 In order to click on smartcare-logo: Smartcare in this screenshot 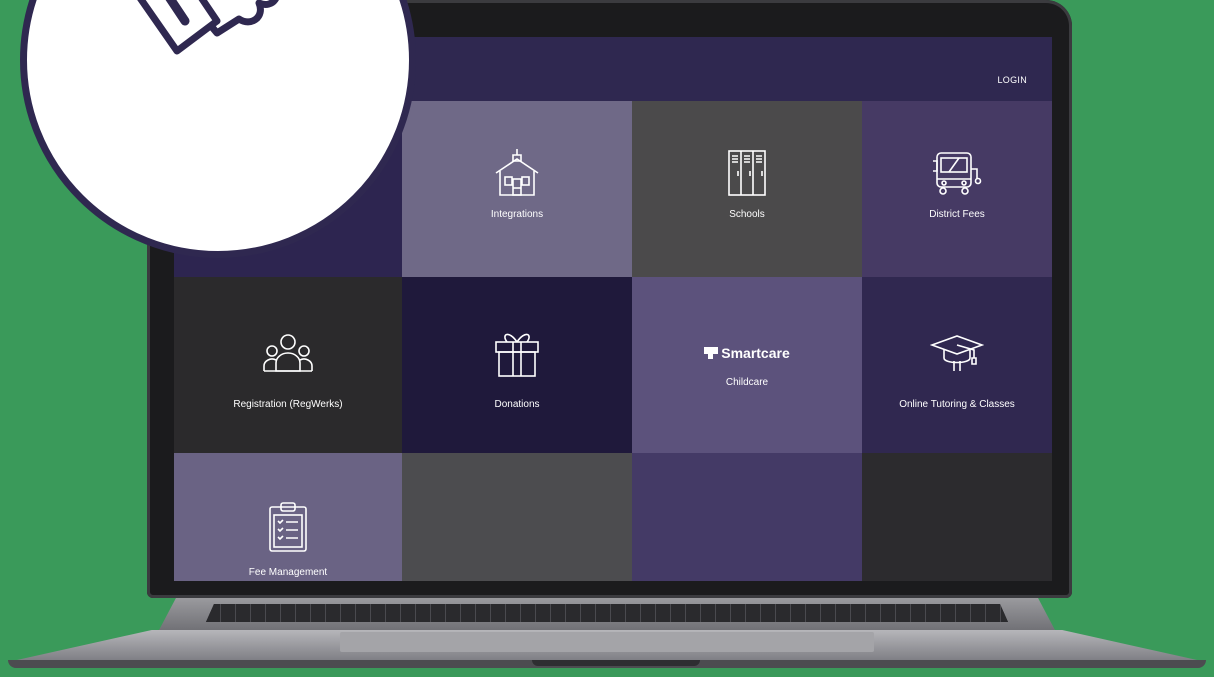, I will do `click(747, 353)`.